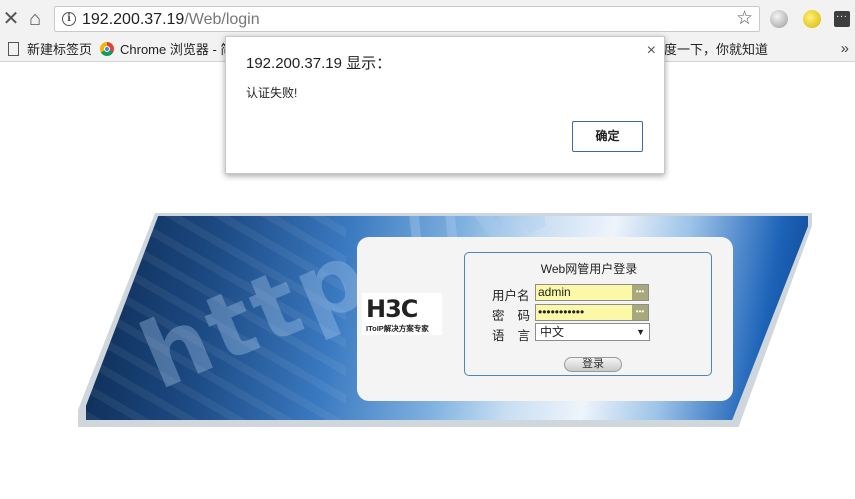  Describe the element at coordinates (640, 332) in the screenshot. I see `dropdown-arrow-icon: ▼` at that location.